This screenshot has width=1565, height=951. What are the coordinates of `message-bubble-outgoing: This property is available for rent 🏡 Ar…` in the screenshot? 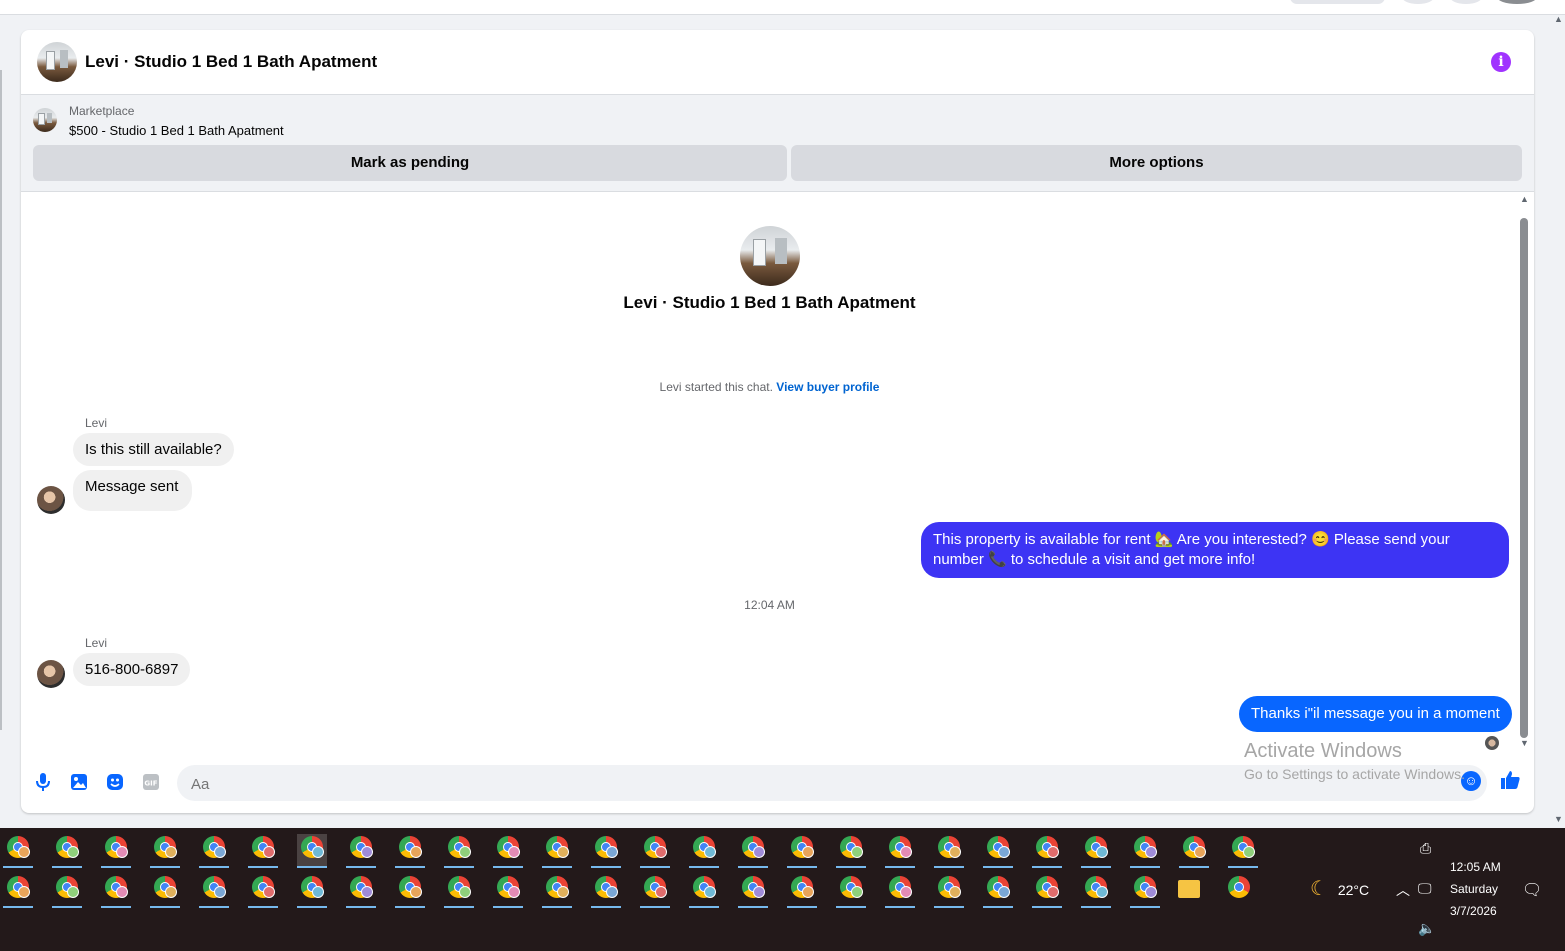 It's located at (1215, 550).